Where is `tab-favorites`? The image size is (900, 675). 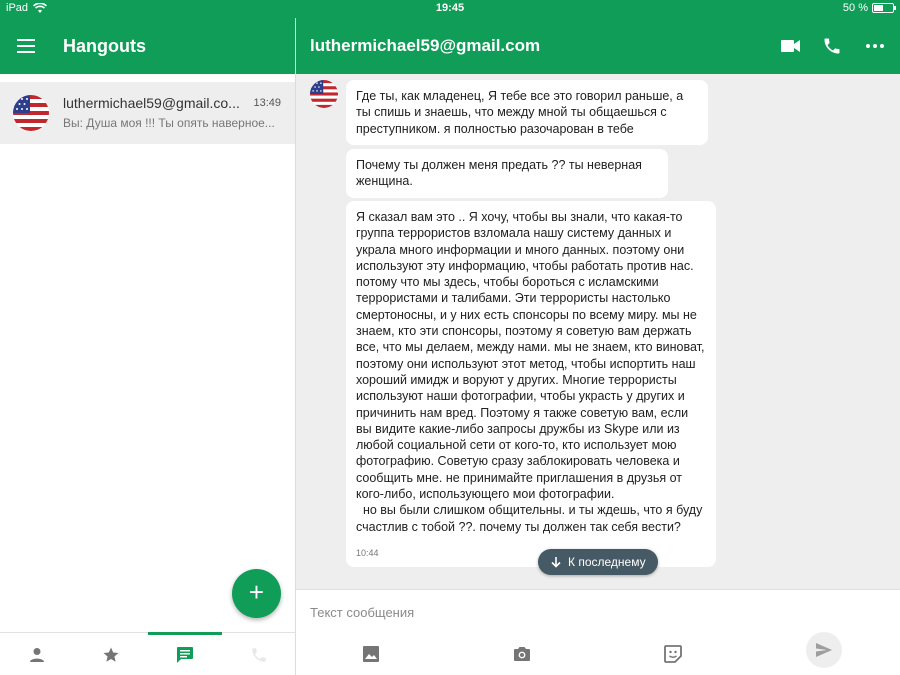 tab-favorites is located at coordinates (111, 654).